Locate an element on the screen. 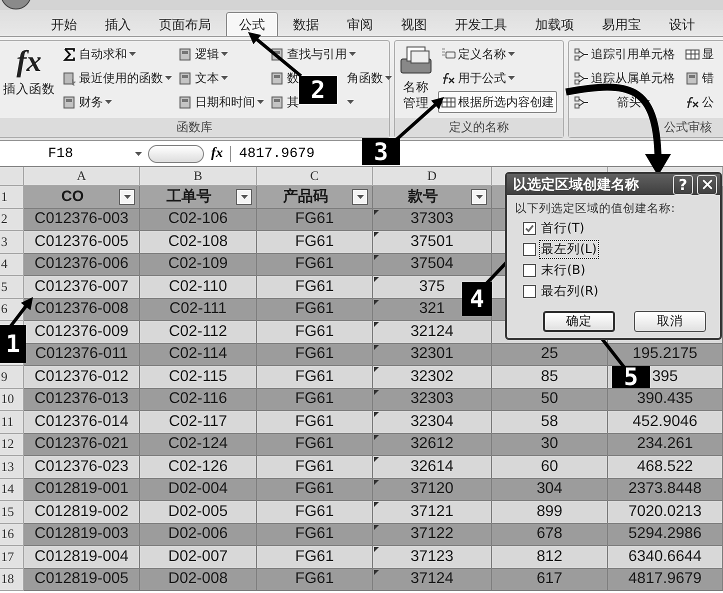 This screenshot has height=593, width=723. row-number: 18 is located at coordinates (12, 579).